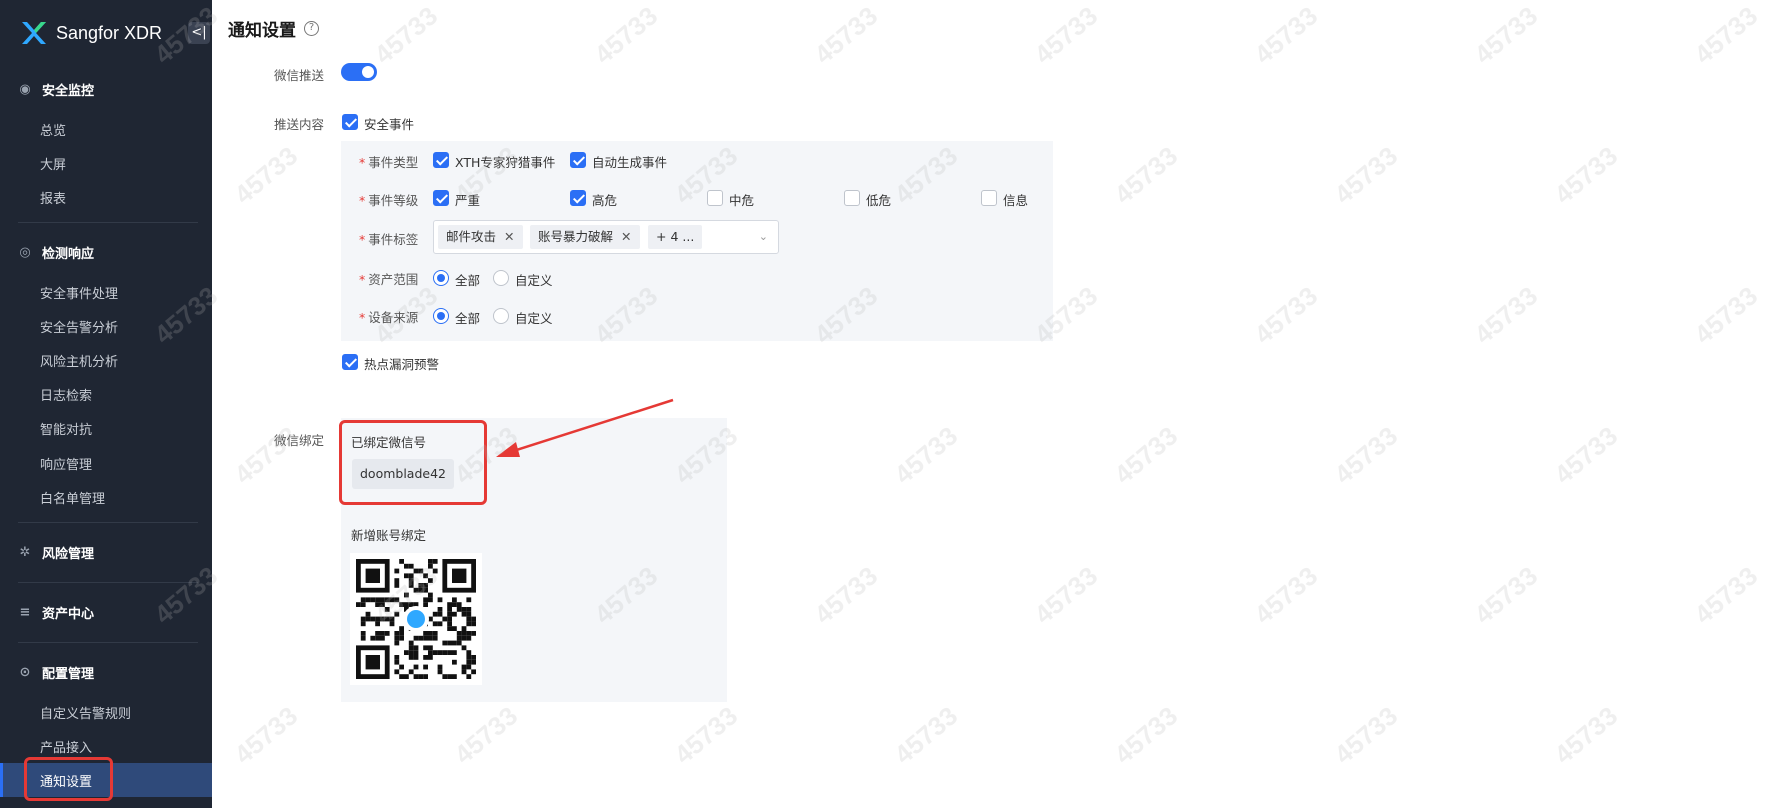 The image size is (1772, 808). I want to click on security-event-label: 安全事件, so click(389, 124).